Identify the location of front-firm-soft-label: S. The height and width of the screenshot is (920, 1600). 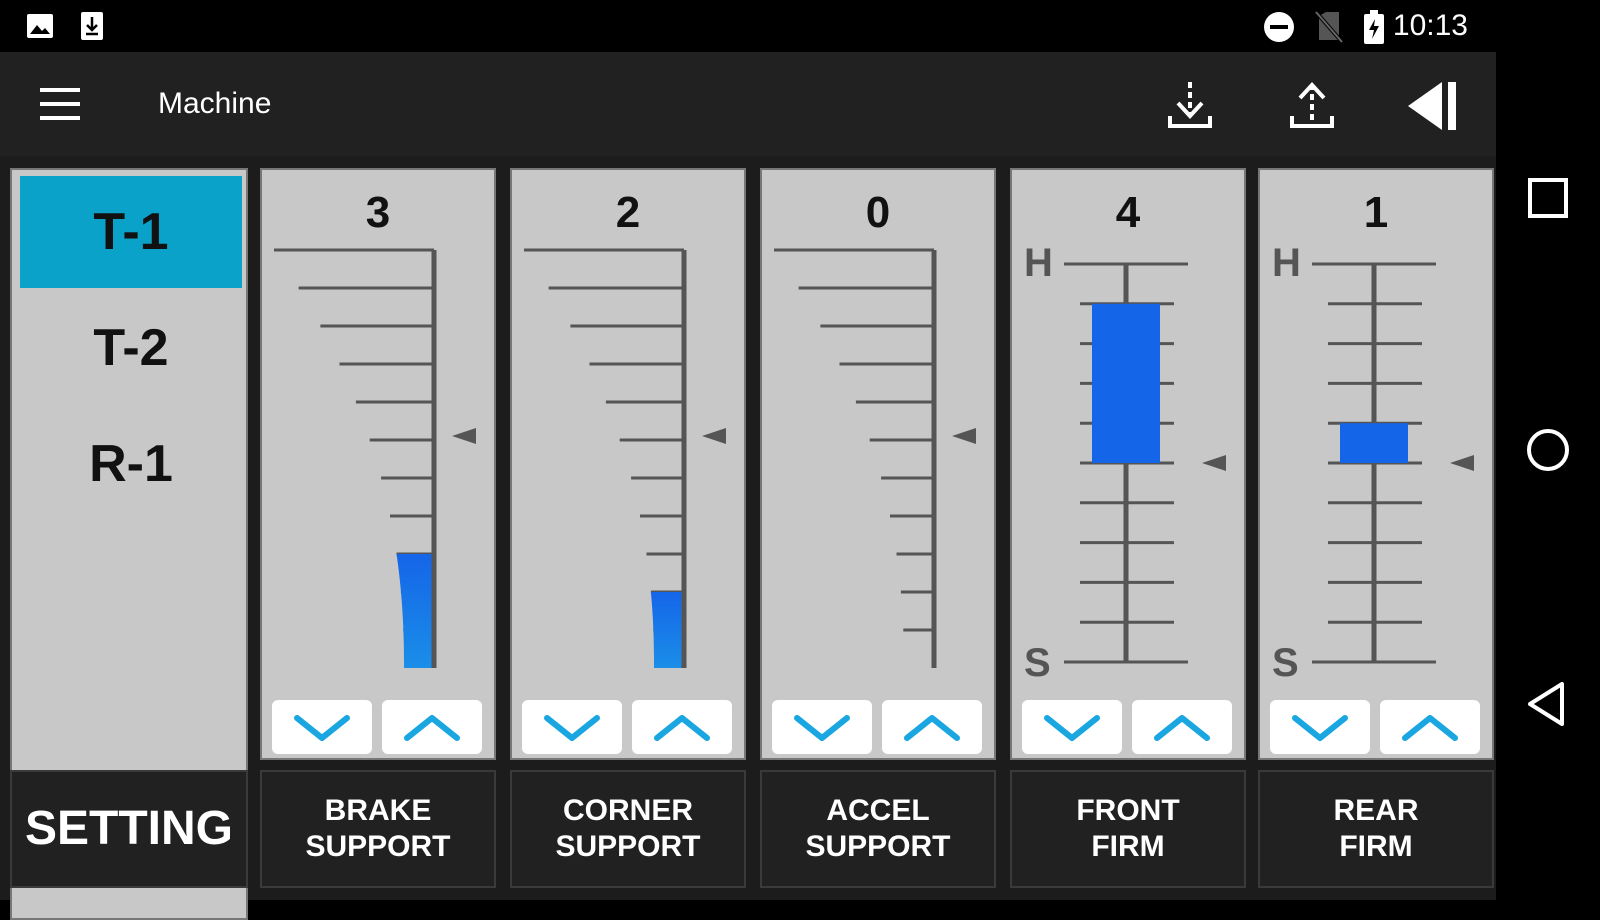
(1037, 663).